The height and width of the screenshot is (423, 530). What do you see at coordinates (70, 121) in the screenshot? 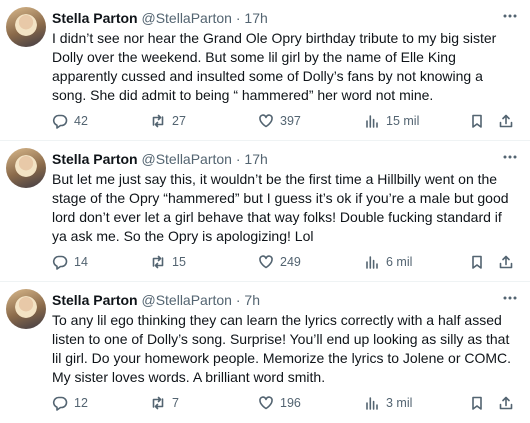
I see `reply-button: 42` at bounding box center [70, 121].